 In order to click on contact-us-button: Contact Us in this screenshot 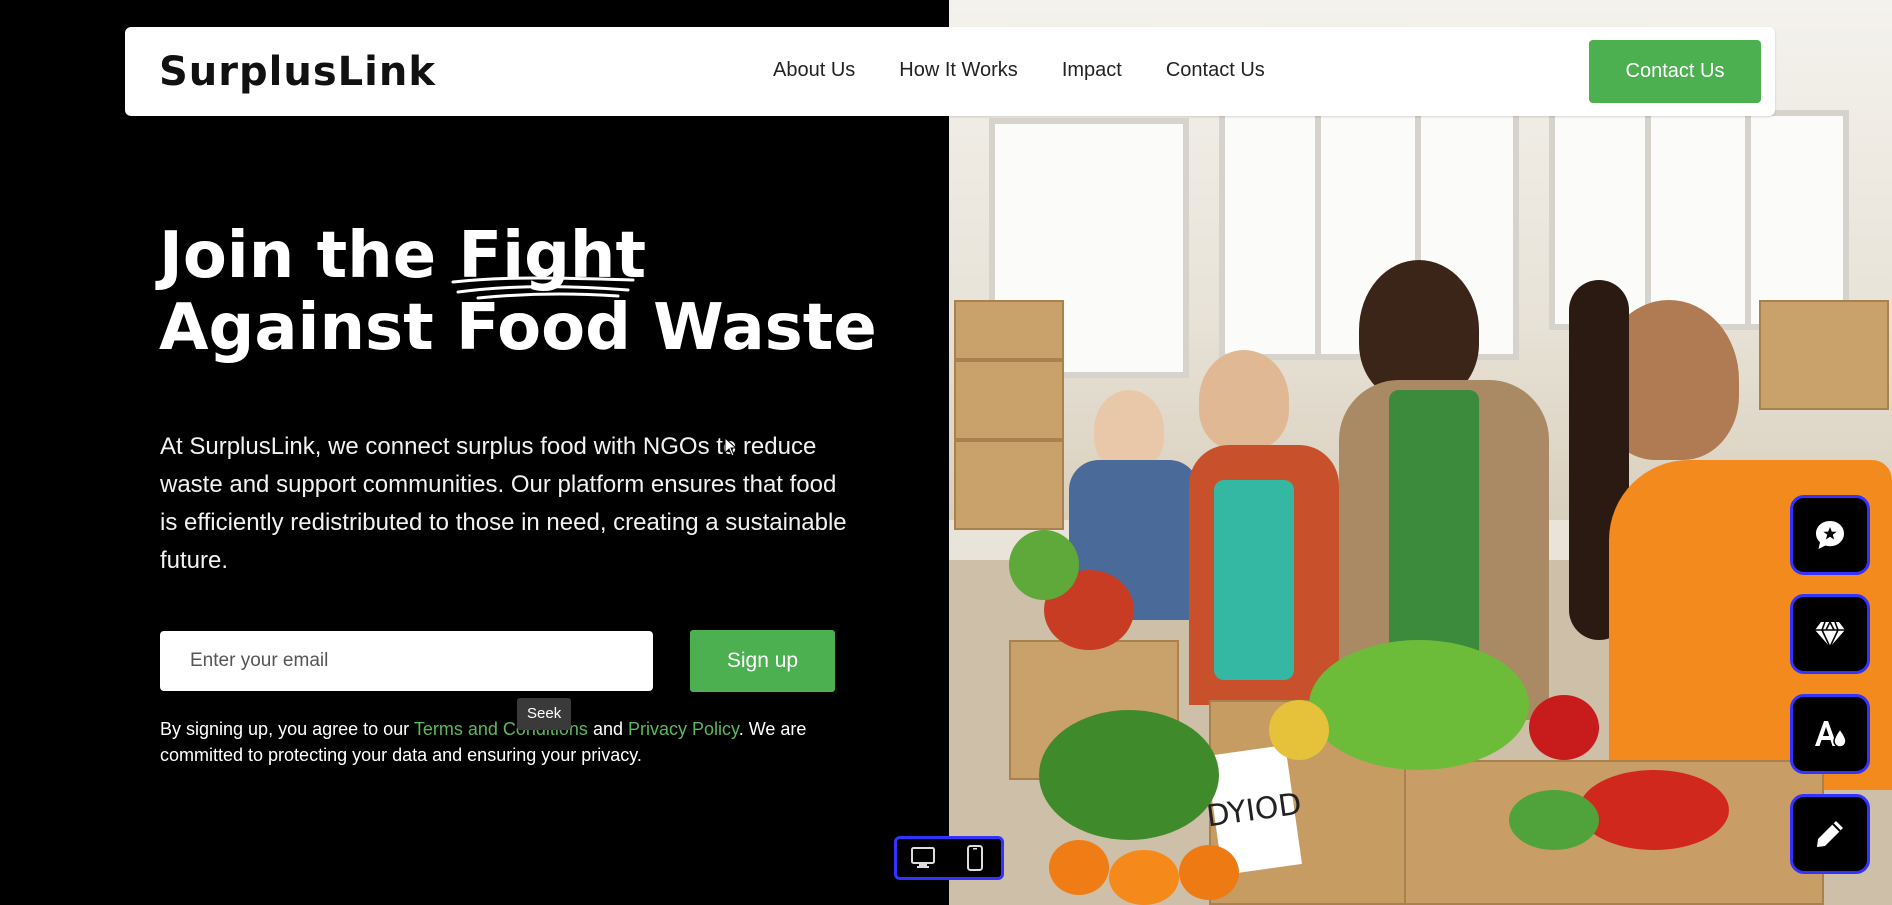, I will do `click(1675, 71)`.